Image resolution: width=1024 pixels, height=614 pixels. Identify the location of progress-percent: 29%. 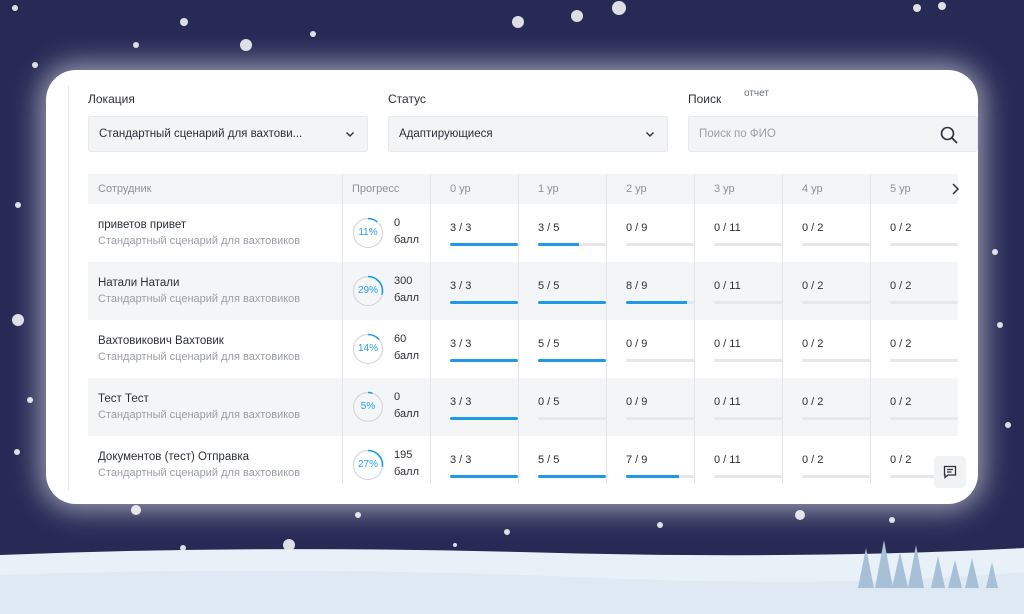
(367, 290).